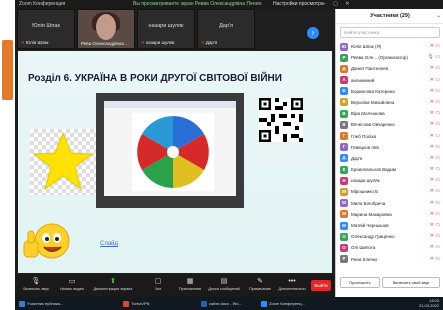 The width and height of the screenshot is (443, 310). What do you see at coordinates (433, 57) in the screenshot?
I see `mic-on-icon: 🎙 ▭` at bounding box center [433, 57].